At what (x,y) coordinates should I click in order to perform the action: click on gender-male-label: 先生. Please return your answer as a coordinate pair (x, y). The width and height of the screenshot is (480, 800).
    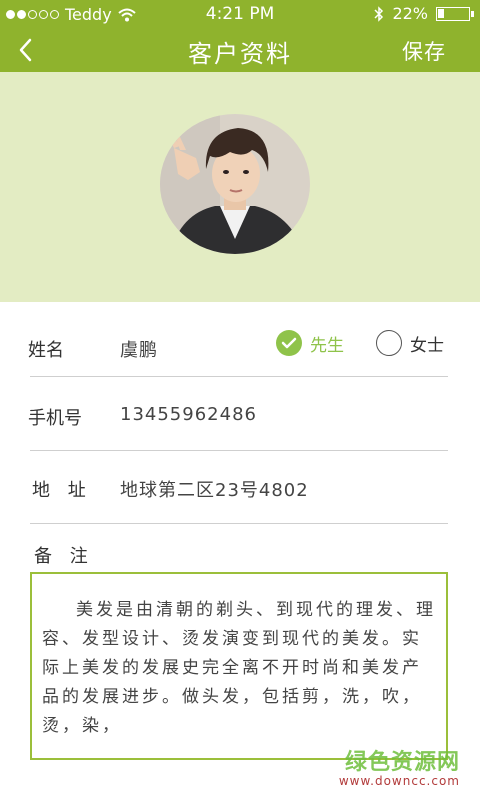
    Looking at the image, I should click on (327, 345).